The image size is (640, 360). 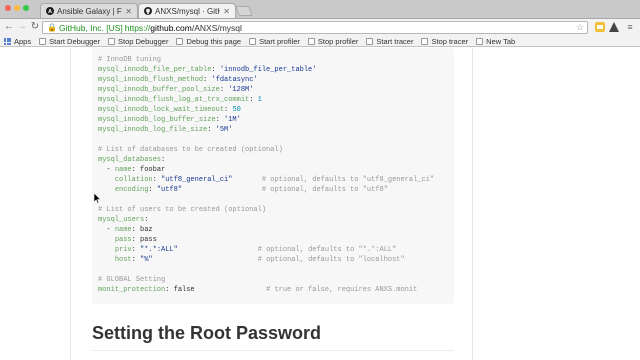 I want to click on tab-title: Ansible Galaxy | Find, reus, so click(x=89, y=11).